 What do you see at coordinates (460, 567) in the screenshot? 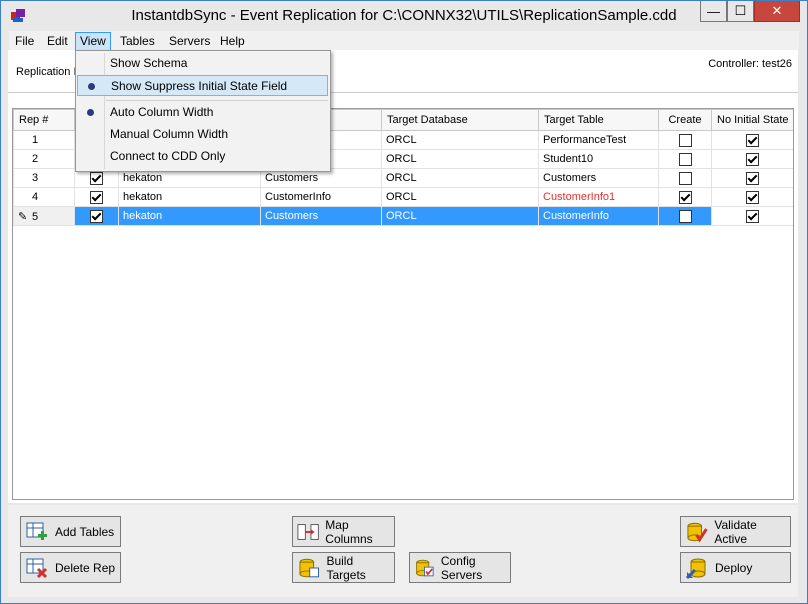
I see `config-servers-button: Config Servers` at bounding box center [460, 567].